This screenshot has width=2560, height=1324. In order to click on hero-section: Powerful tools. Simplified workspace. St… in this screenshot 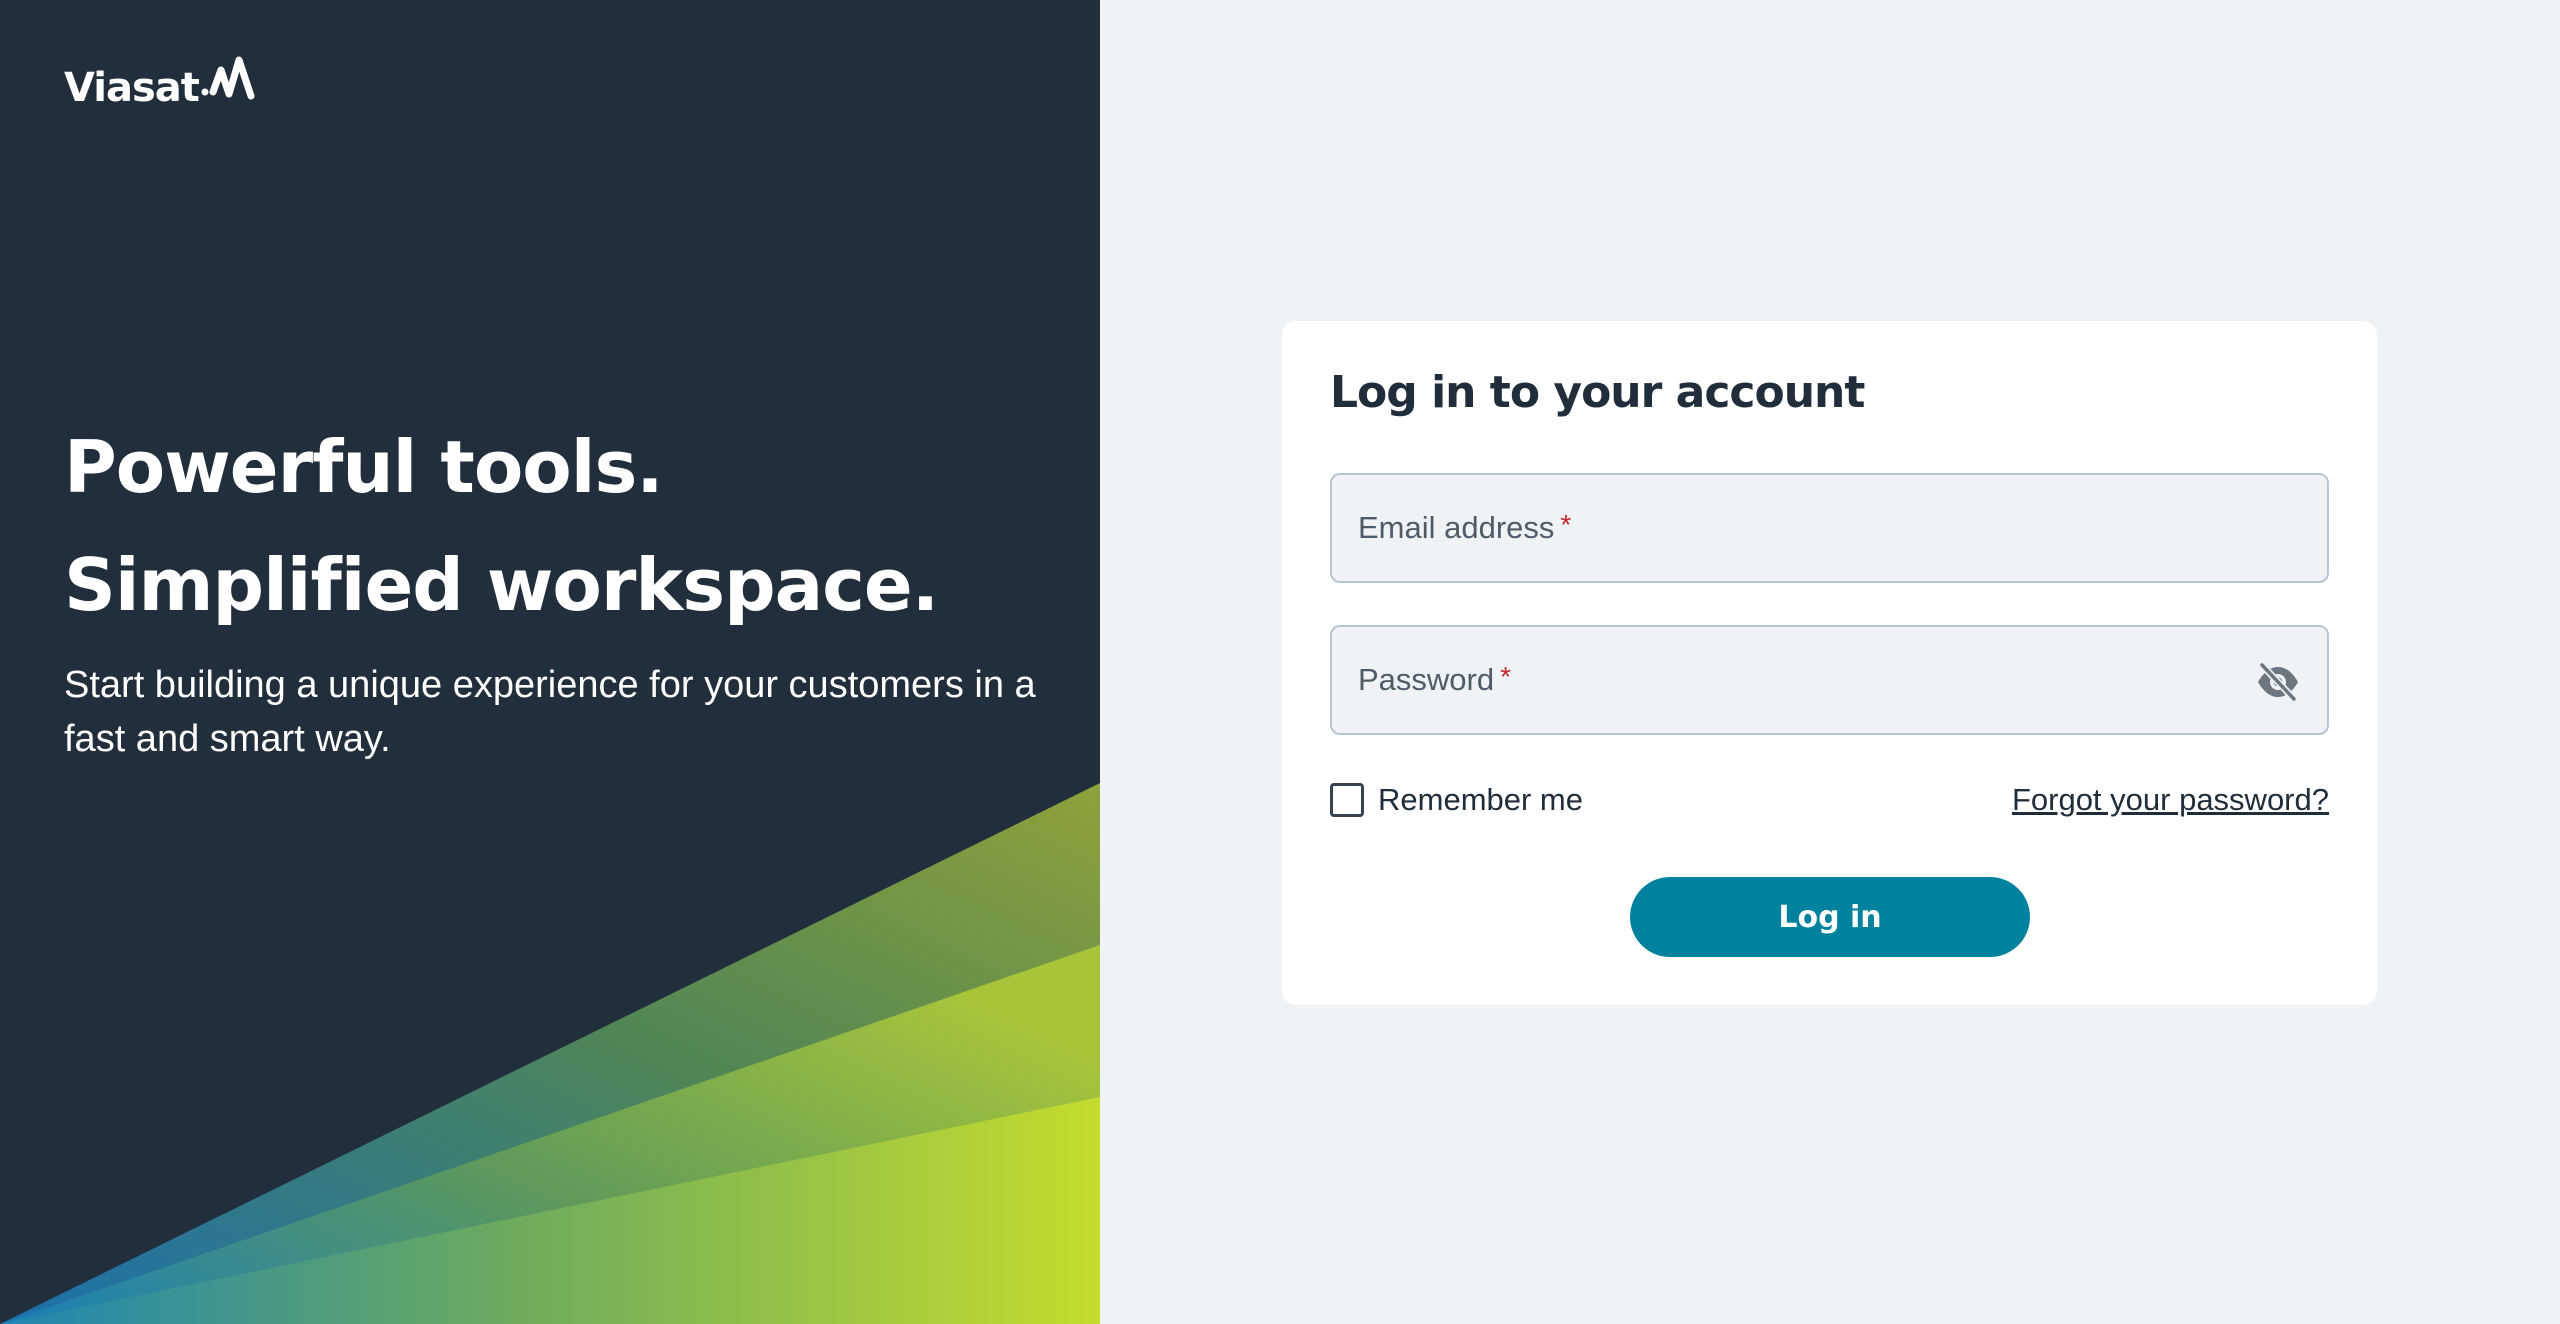, I will do `click(564, 587)`.